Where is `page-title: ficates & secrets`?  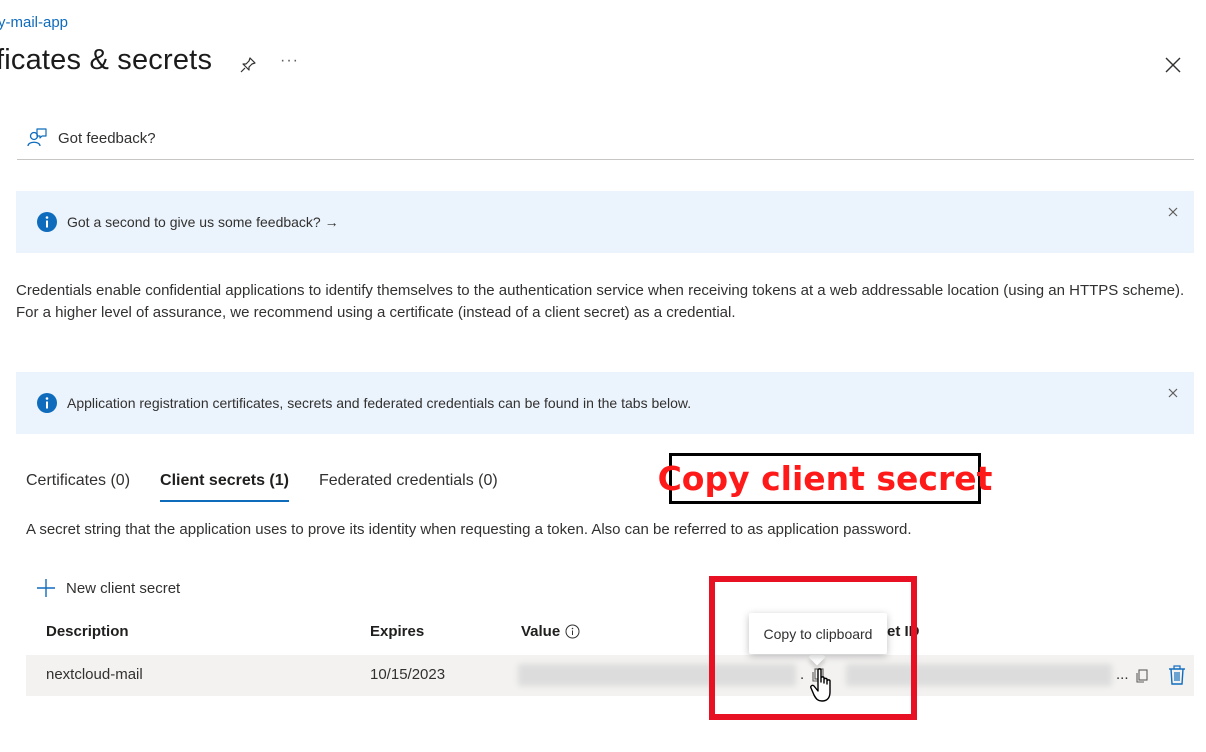
page-title: ficates & secrets is located at coordinates (106, 60).